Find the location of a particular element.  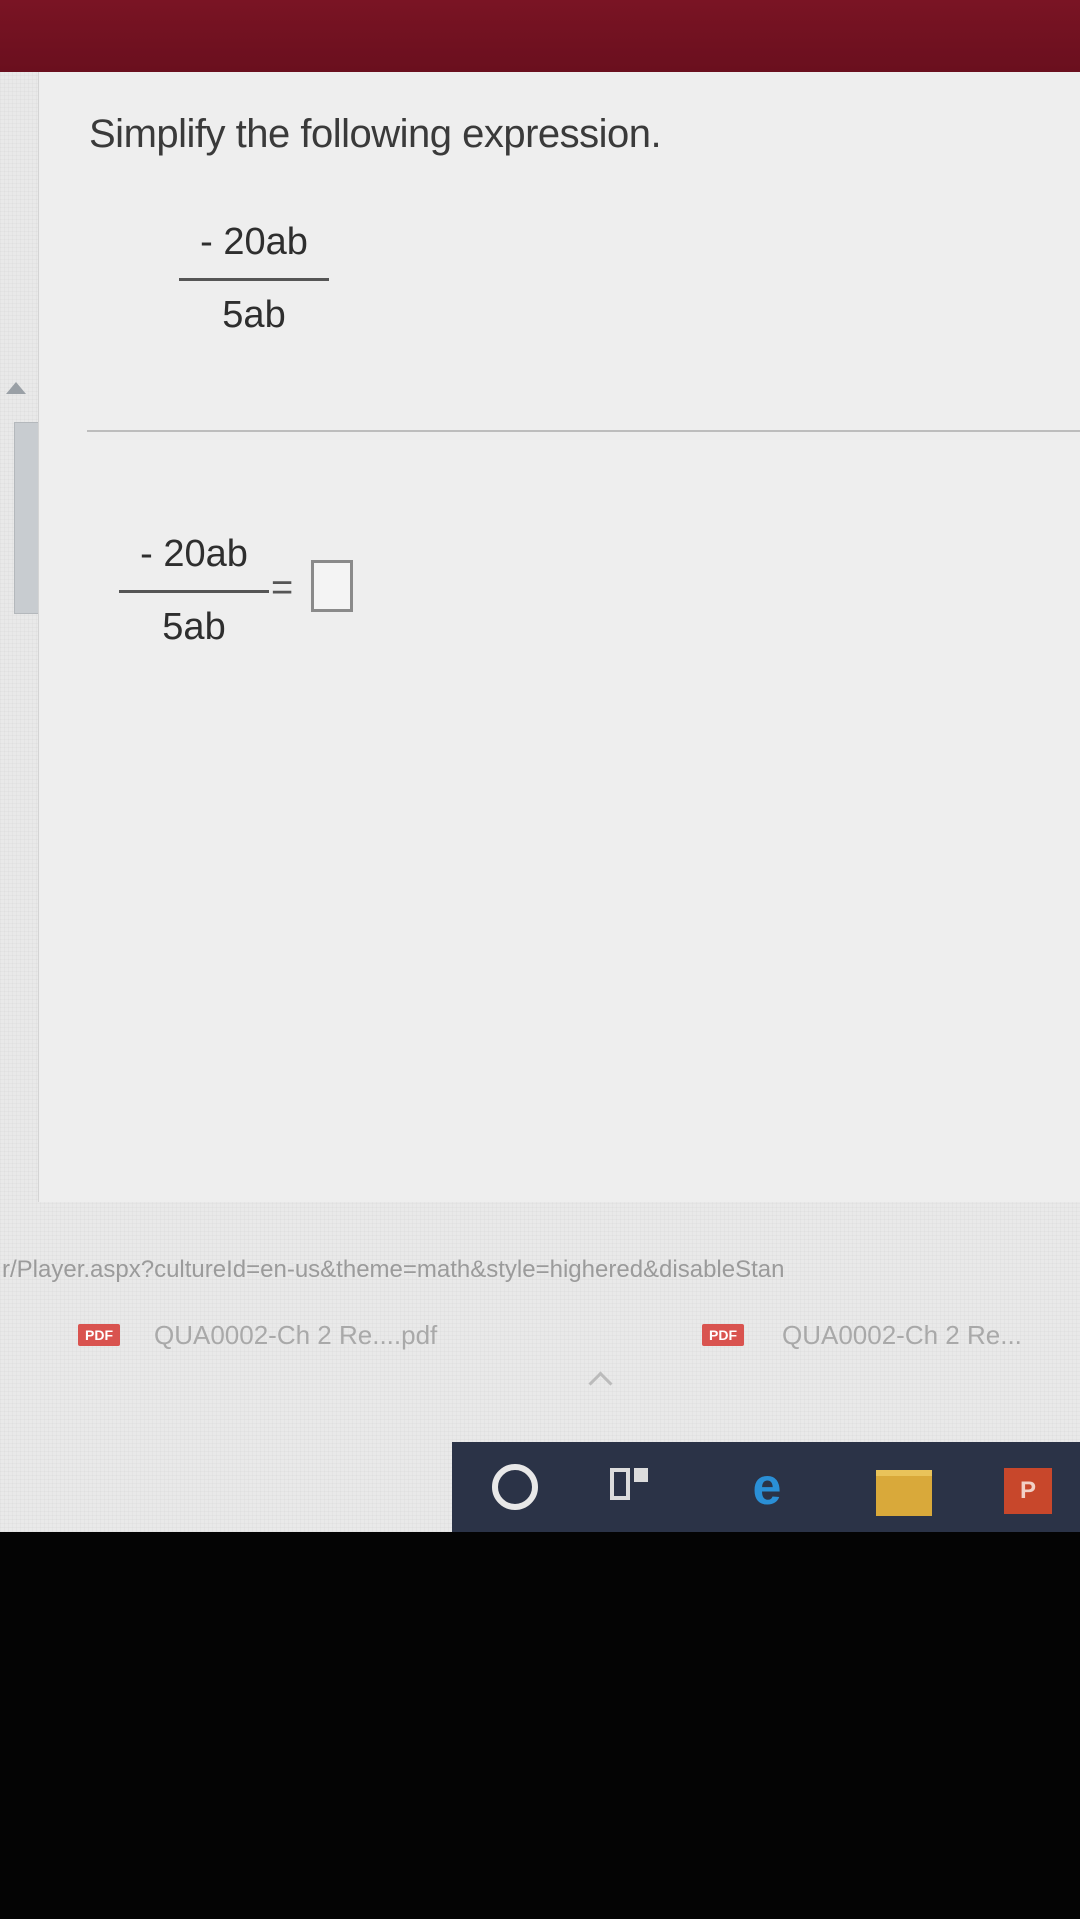

cortana-search-icon is located at coordinates (515, 1487).